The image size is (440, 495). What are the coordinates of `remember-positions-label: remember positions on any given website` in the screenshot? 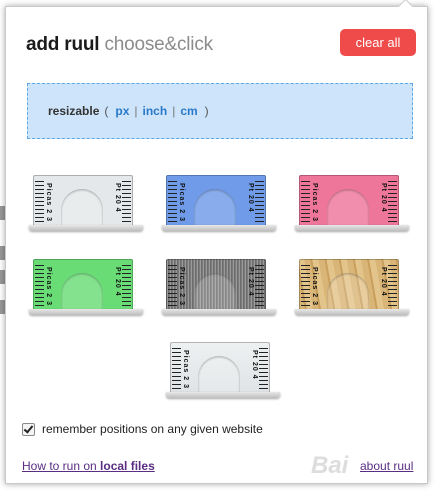 It's located at (152, 429).